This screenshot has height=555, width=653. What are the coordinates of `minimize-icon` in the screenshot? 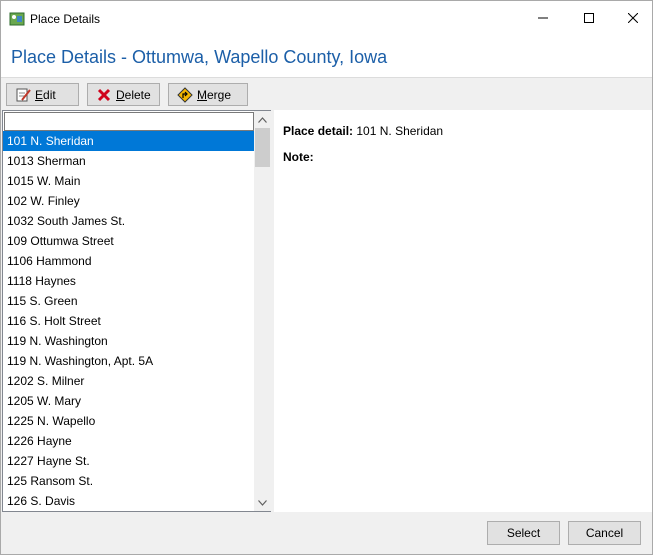 It's located at (543, 18).